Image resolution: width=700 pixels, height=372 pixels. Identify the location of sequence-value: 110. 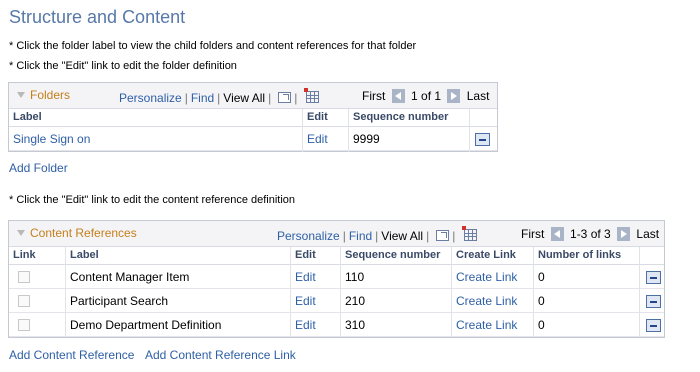
(355, 277).